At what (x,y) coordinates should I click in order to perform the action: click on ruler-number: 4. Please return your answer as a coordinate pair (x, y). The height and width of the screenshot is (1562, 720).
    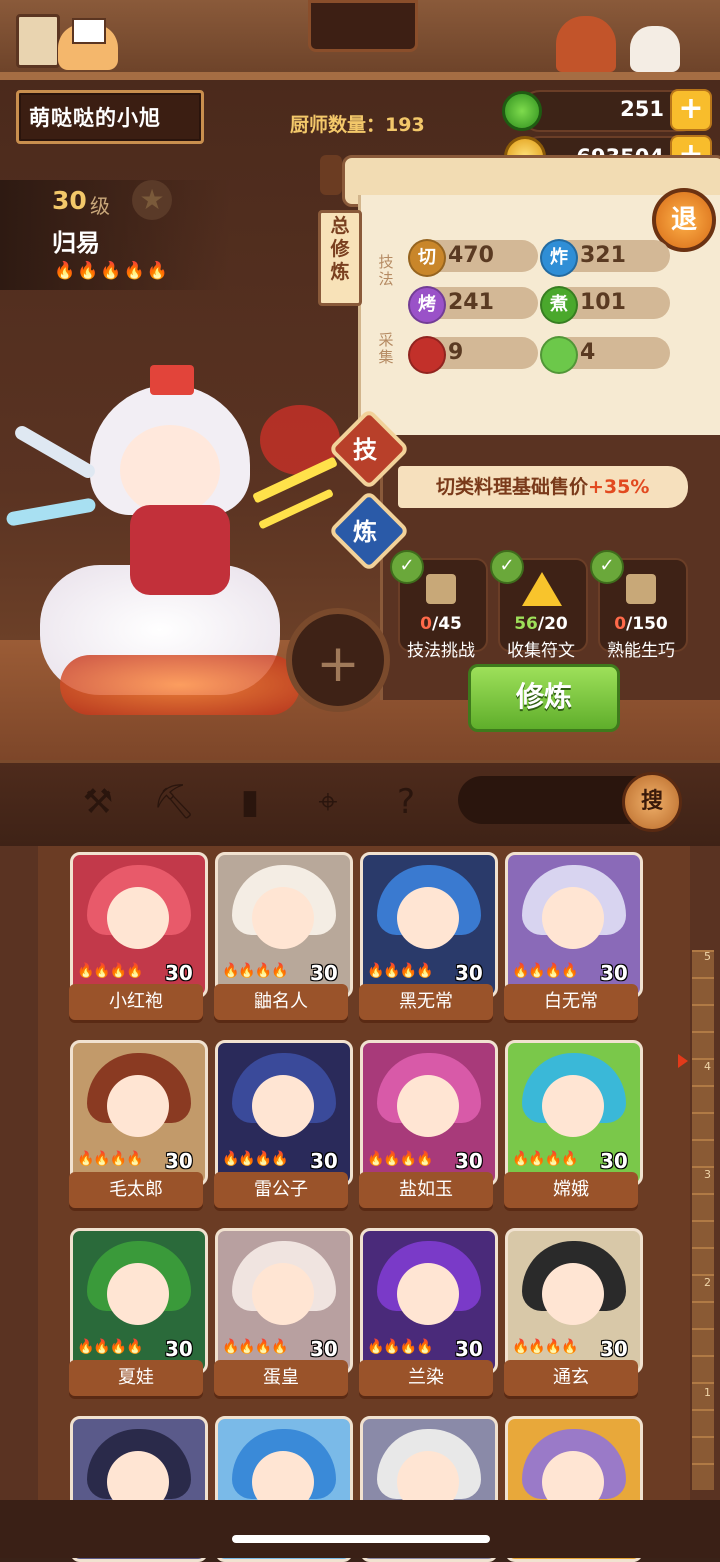
    Looking at the image, I should click on (707, 1066).